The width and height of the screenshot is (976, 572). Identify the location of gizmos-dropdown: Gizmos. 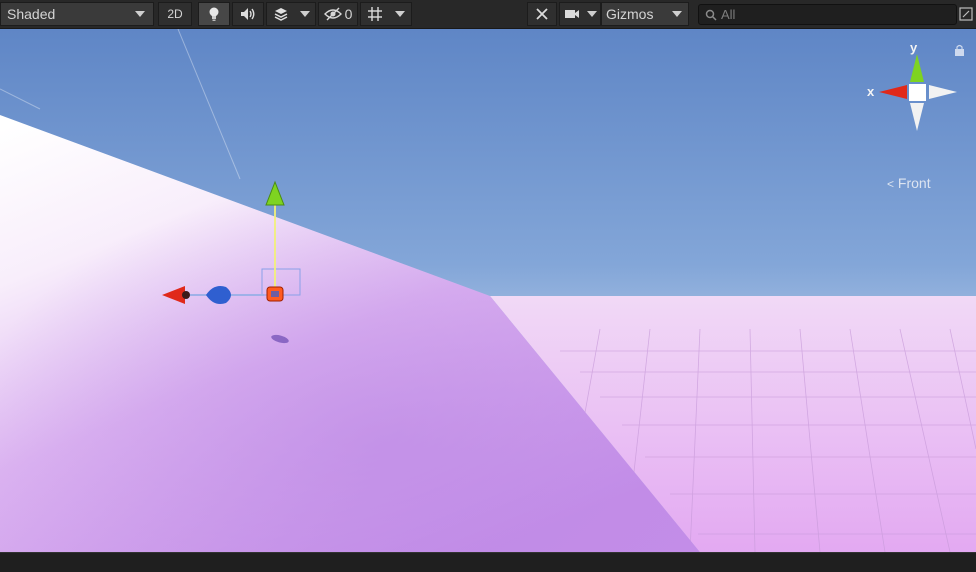
(645, 14).